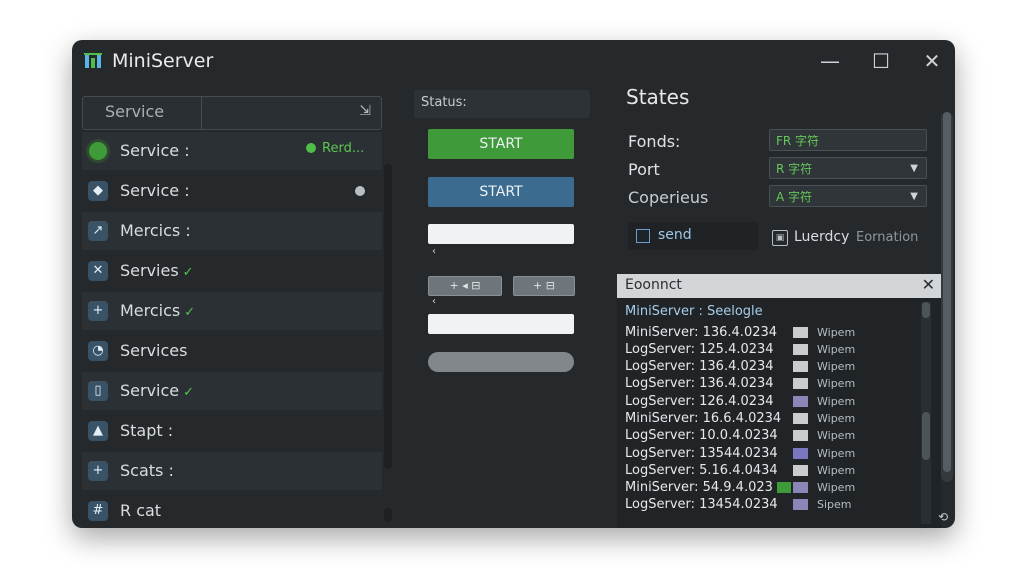 The width and height of the screenshot is (1024, 576). What do you see at coordinates (693, 236) in the screenshot?
I see `send-checkbox: send` at bounding box center [693, 236].